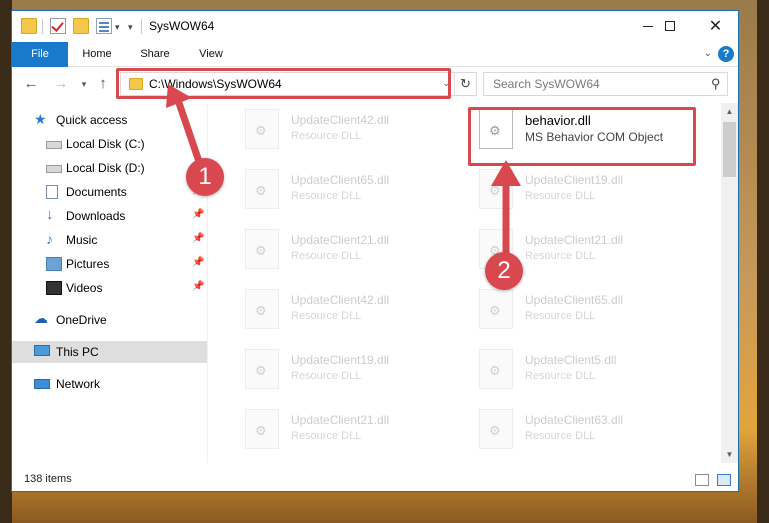 The image size is (769, 523). I want to click on close-icon: ✕, so click(715, 26).